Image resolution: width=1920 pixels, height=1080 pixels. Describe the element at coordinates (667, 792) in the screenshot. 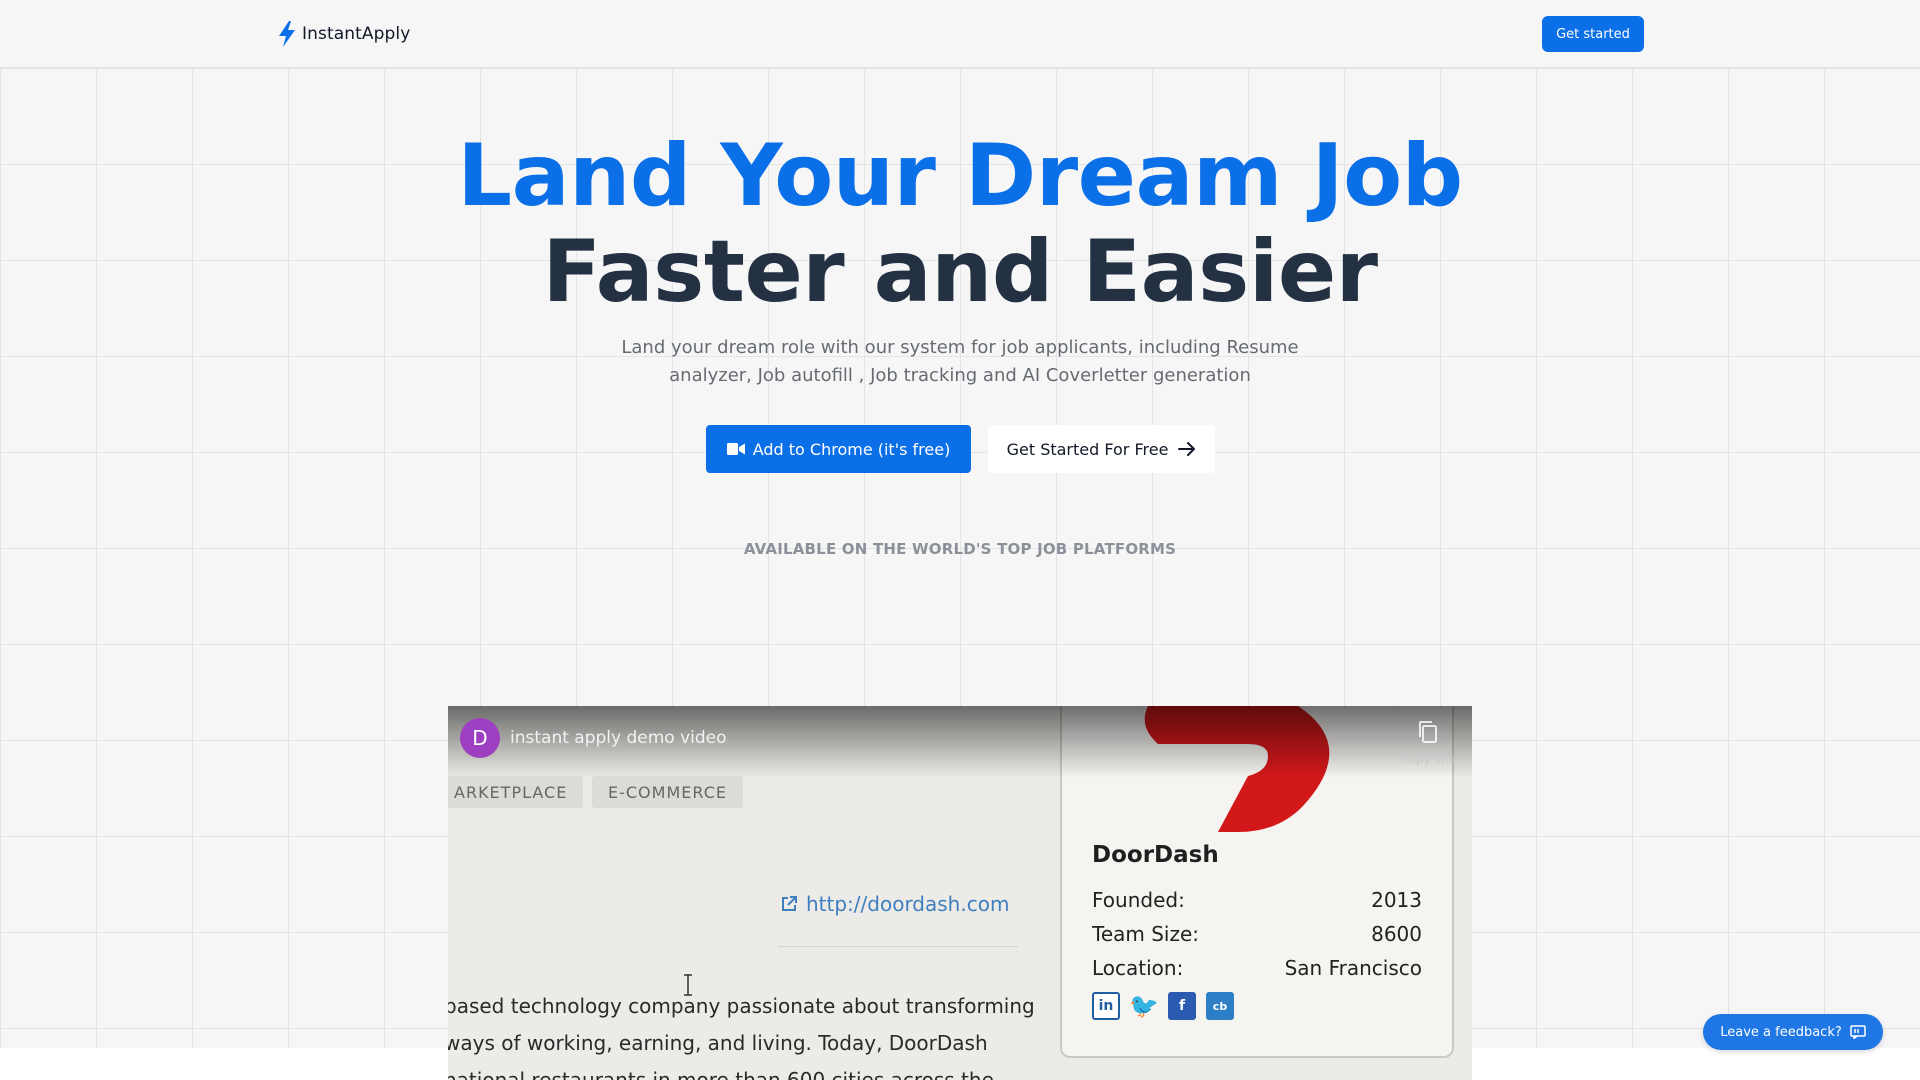

I see `tag-ecommerce: E-COMMERCE` at that location.